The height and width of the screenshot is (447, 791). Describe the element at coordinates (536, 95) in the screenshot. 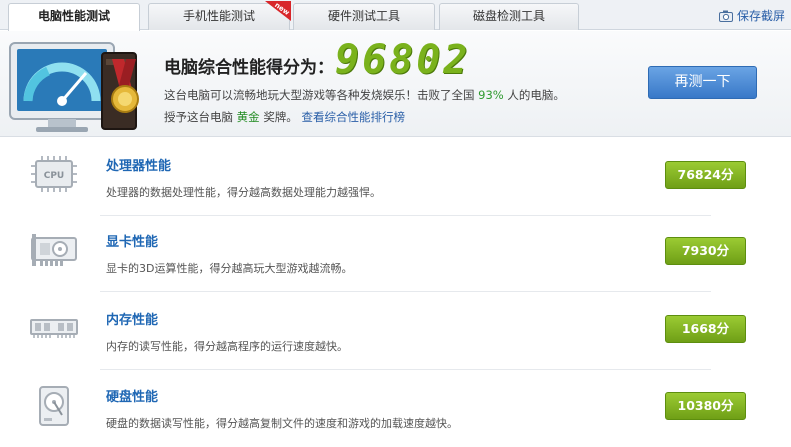

I see `description-suffix: 人的电脑。` at that location.